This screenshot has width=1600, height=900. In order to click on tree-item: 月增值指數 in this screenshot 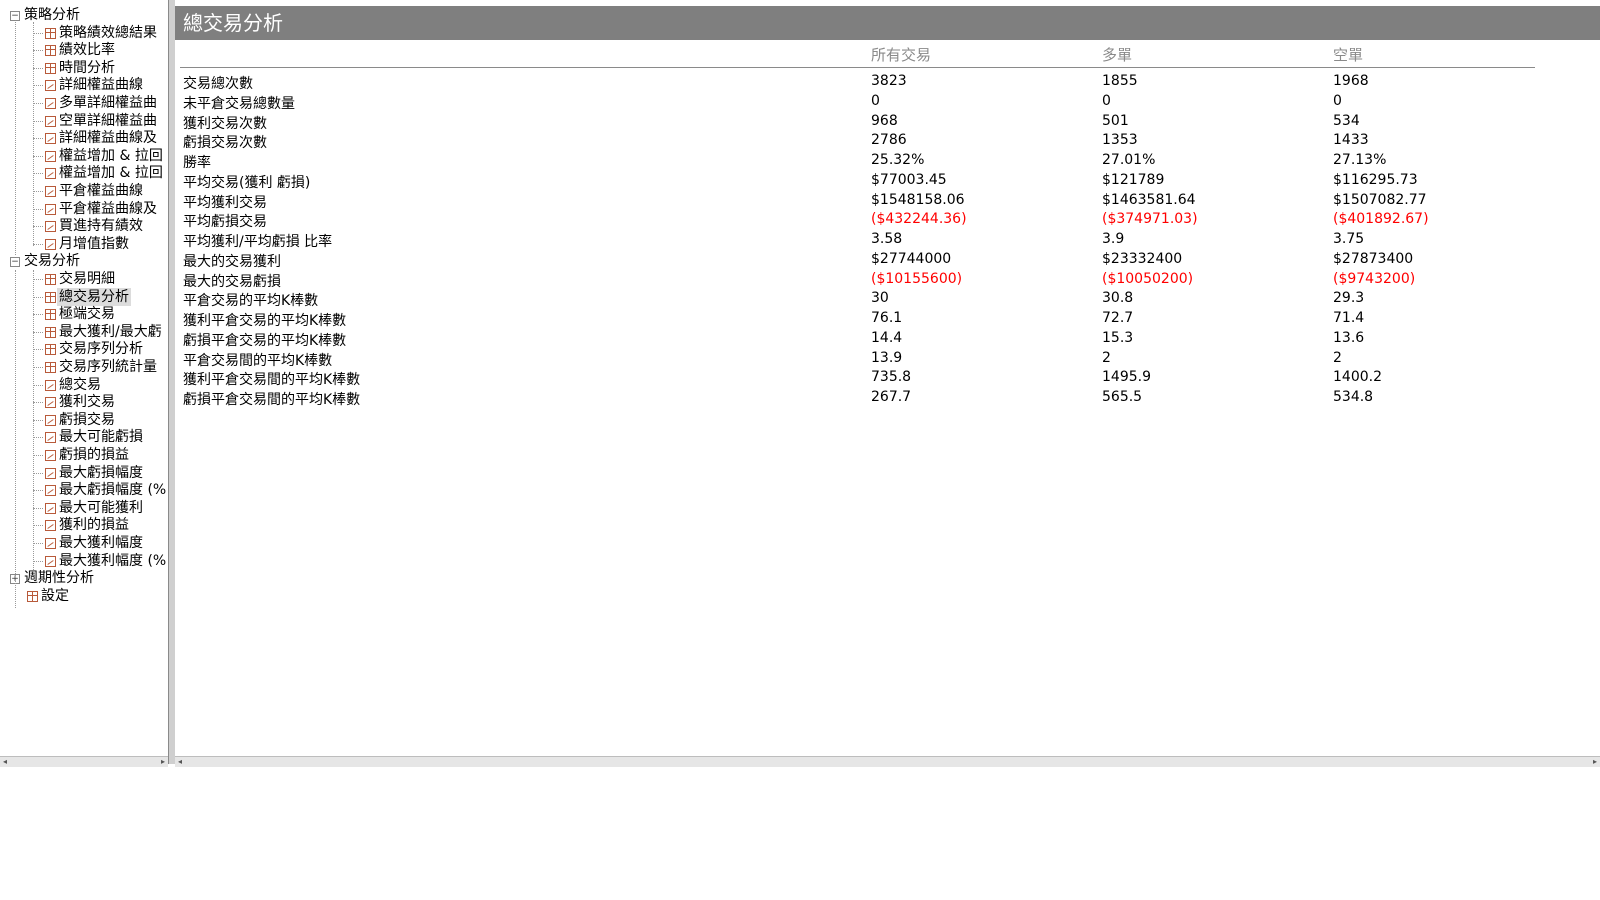, I will do `click(65, 244)`.